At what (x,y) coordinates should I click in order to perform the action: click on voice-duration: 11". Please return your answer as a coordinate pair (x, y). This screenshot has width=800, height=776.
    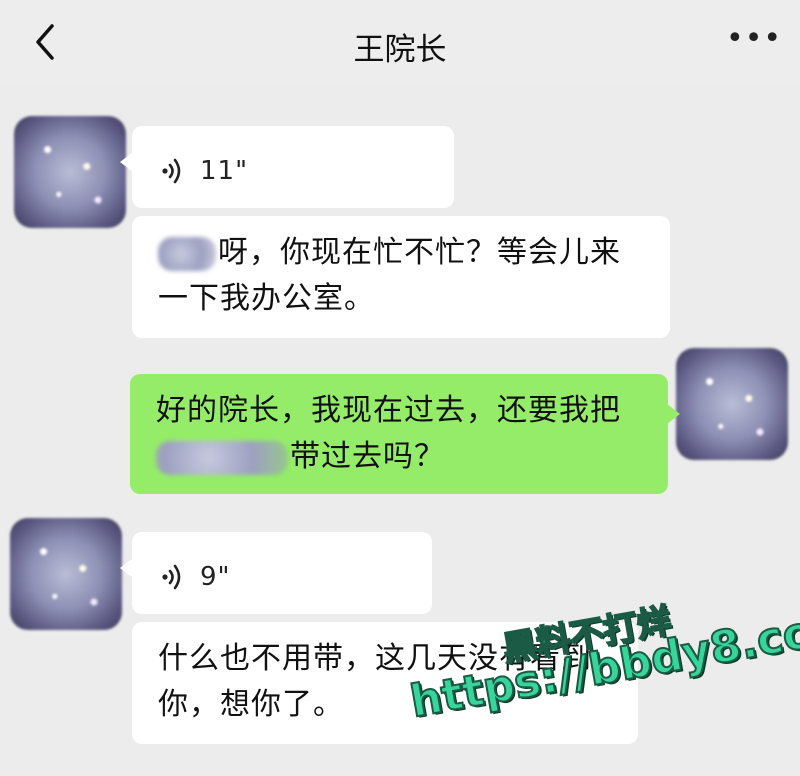
    Looking at the image, I should click on (224, 171).